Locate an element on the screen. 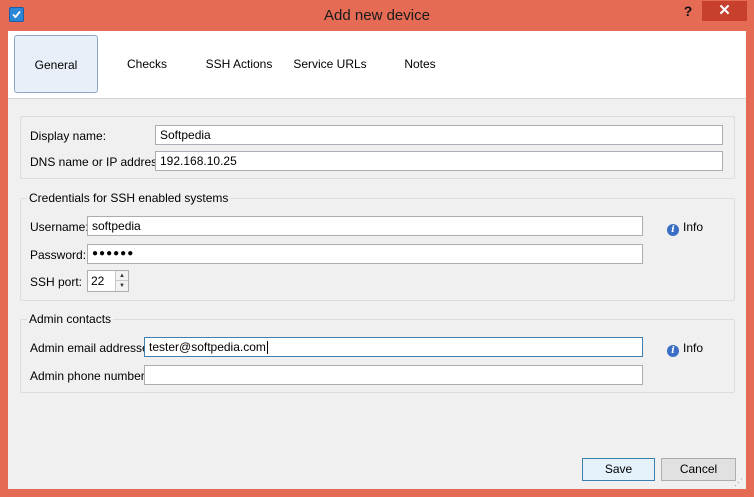  stepper-down-icon: ▼ is located at coordinates (122, 286).